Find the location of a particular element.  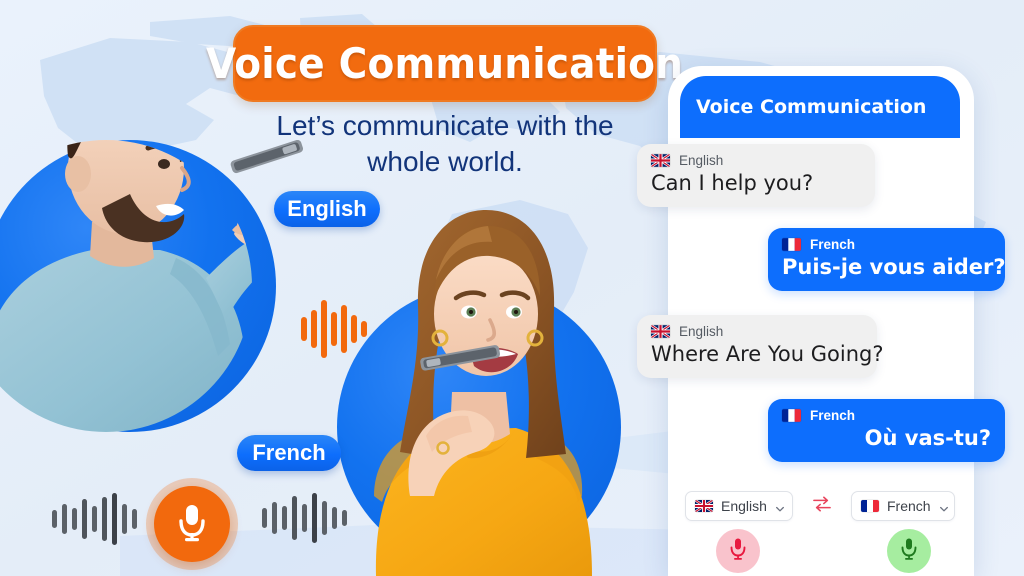

main-mic-button is located at coordinates (192, 524).